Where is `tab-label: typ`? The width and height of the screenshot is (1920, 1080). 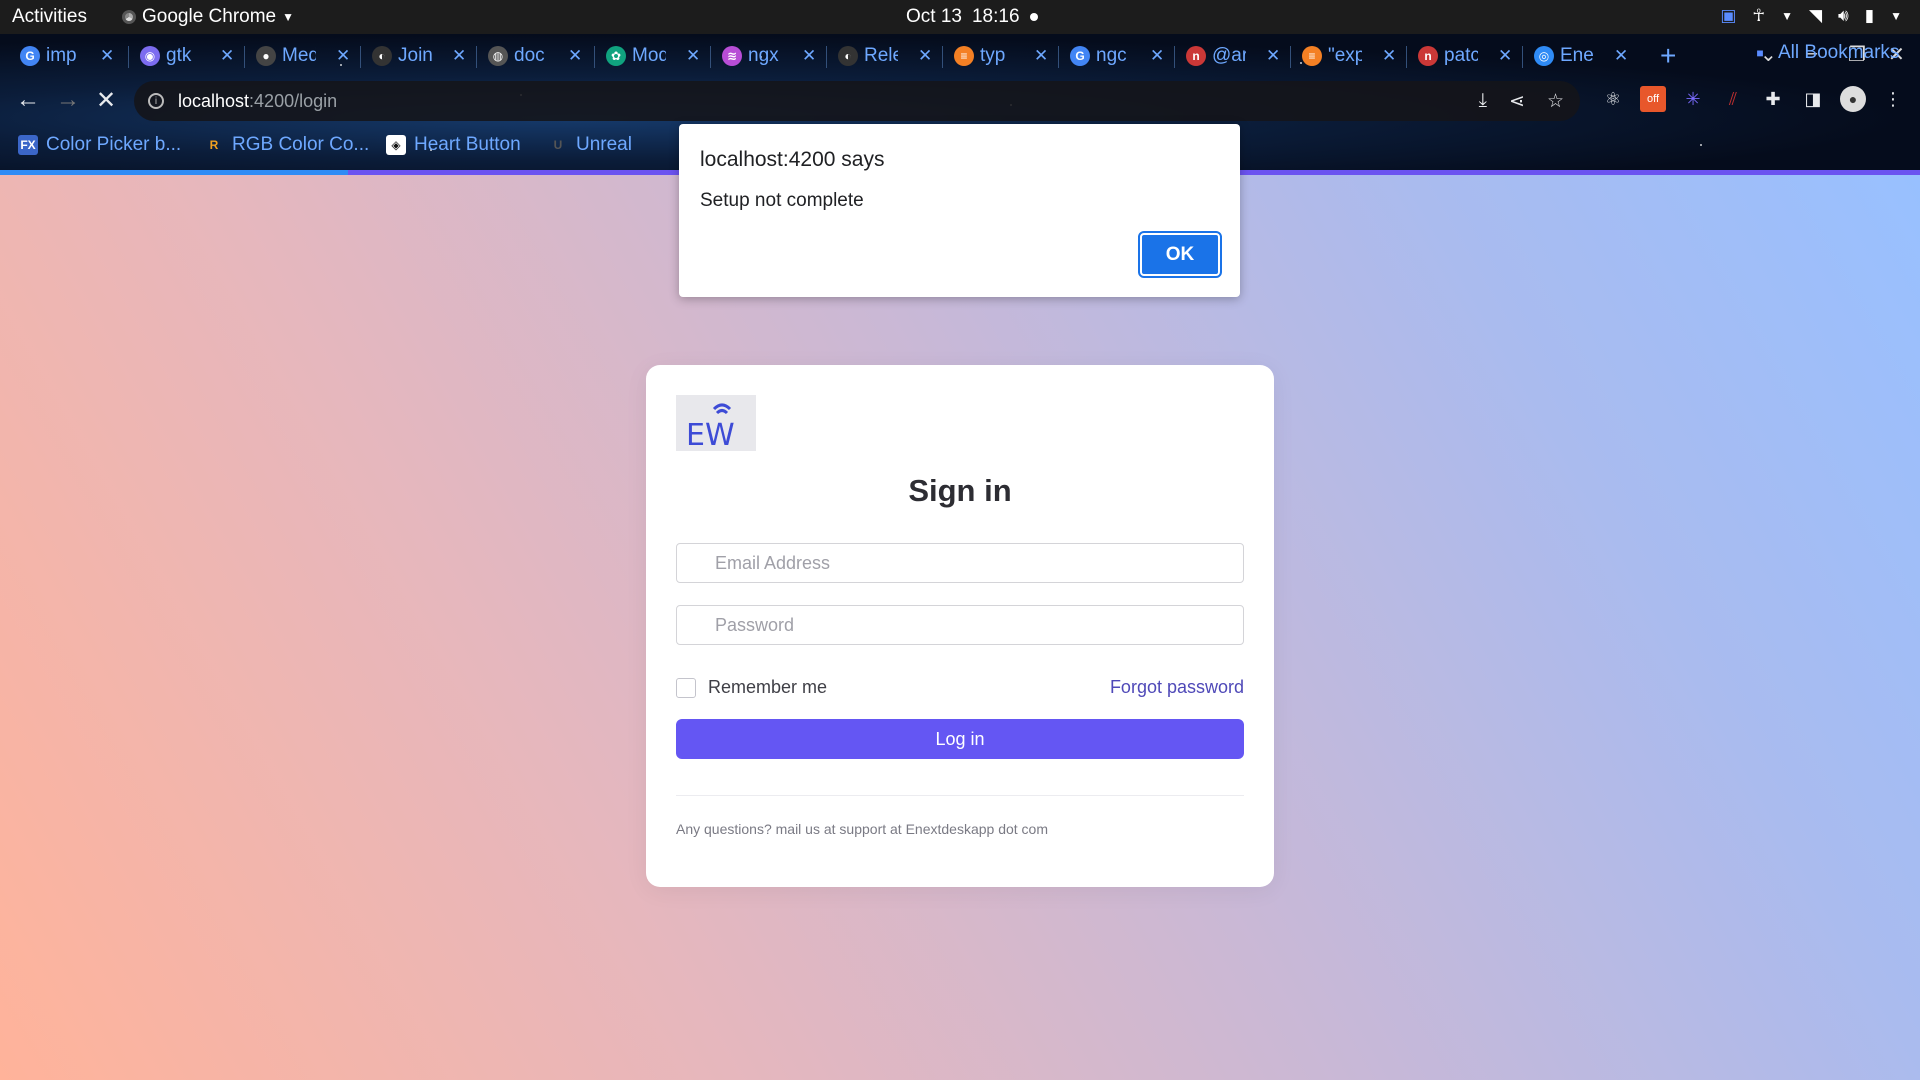 tab-label: typ is located at coordinates (993, 55).